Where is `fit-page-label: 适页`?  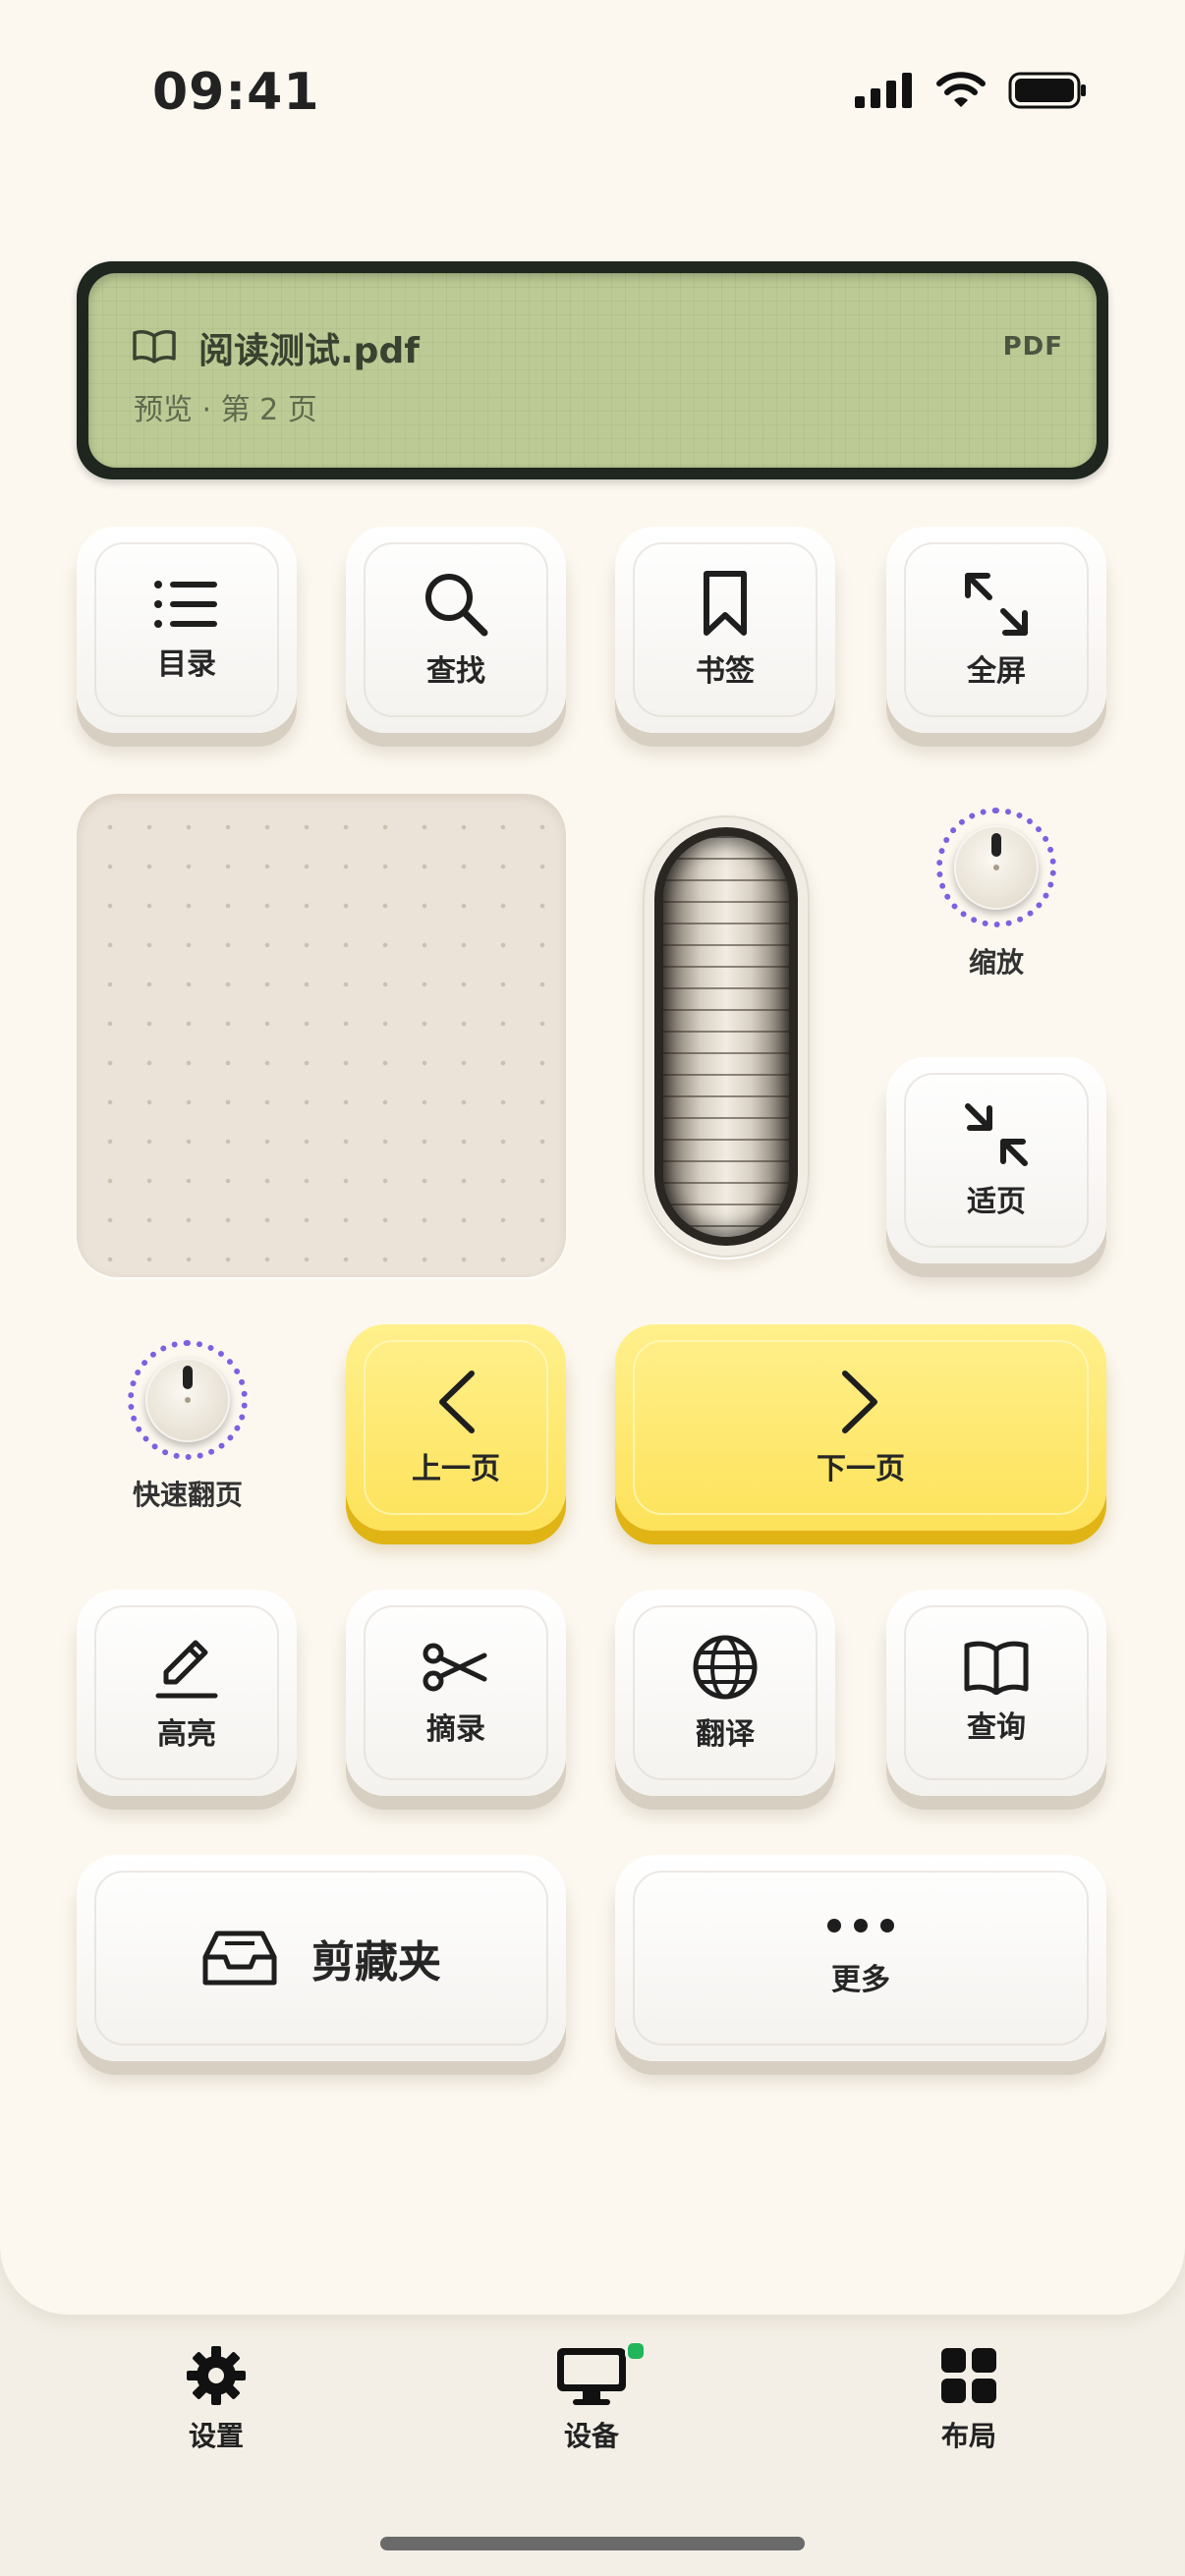
fit-page-label: 适页 is located at coordinates (997, 1202).